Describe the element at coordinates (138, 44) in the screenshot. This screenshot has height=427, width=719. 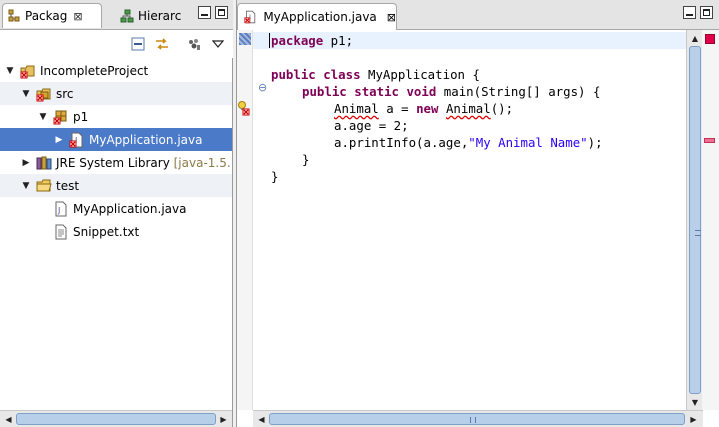
I see `collapse-all-icon` at that location.